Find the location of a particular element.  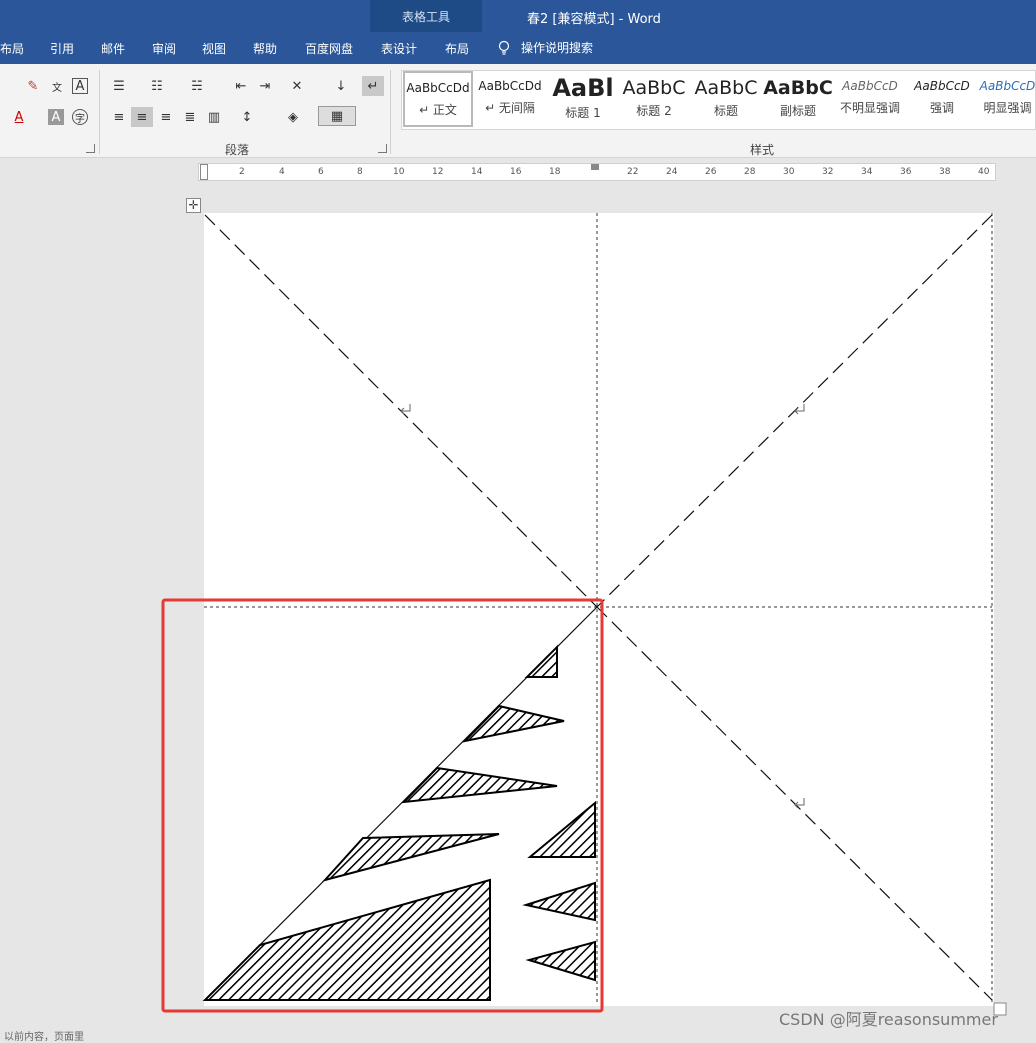

title-bar is located at coordinates (518, 16).